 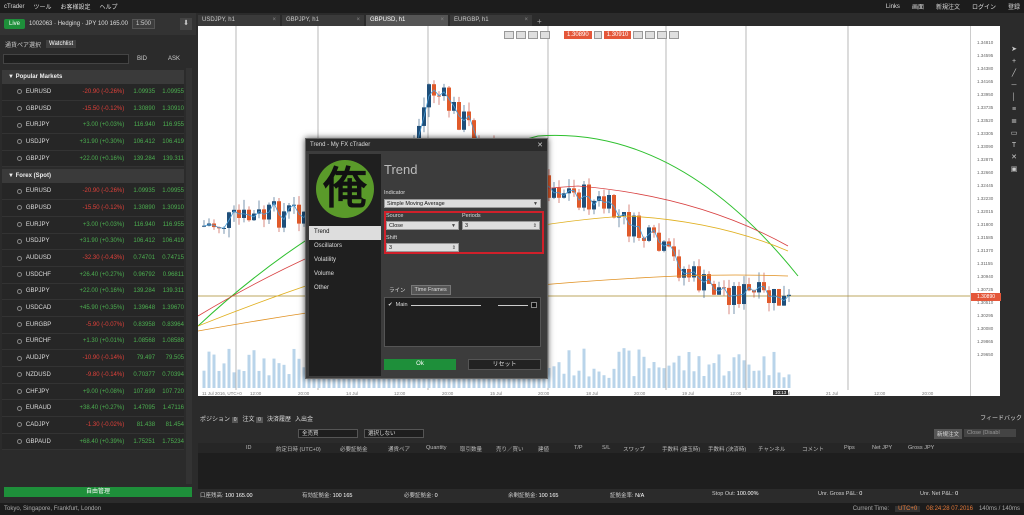 I want to click on ask-price: 107.720, so click(x=169, y=392).